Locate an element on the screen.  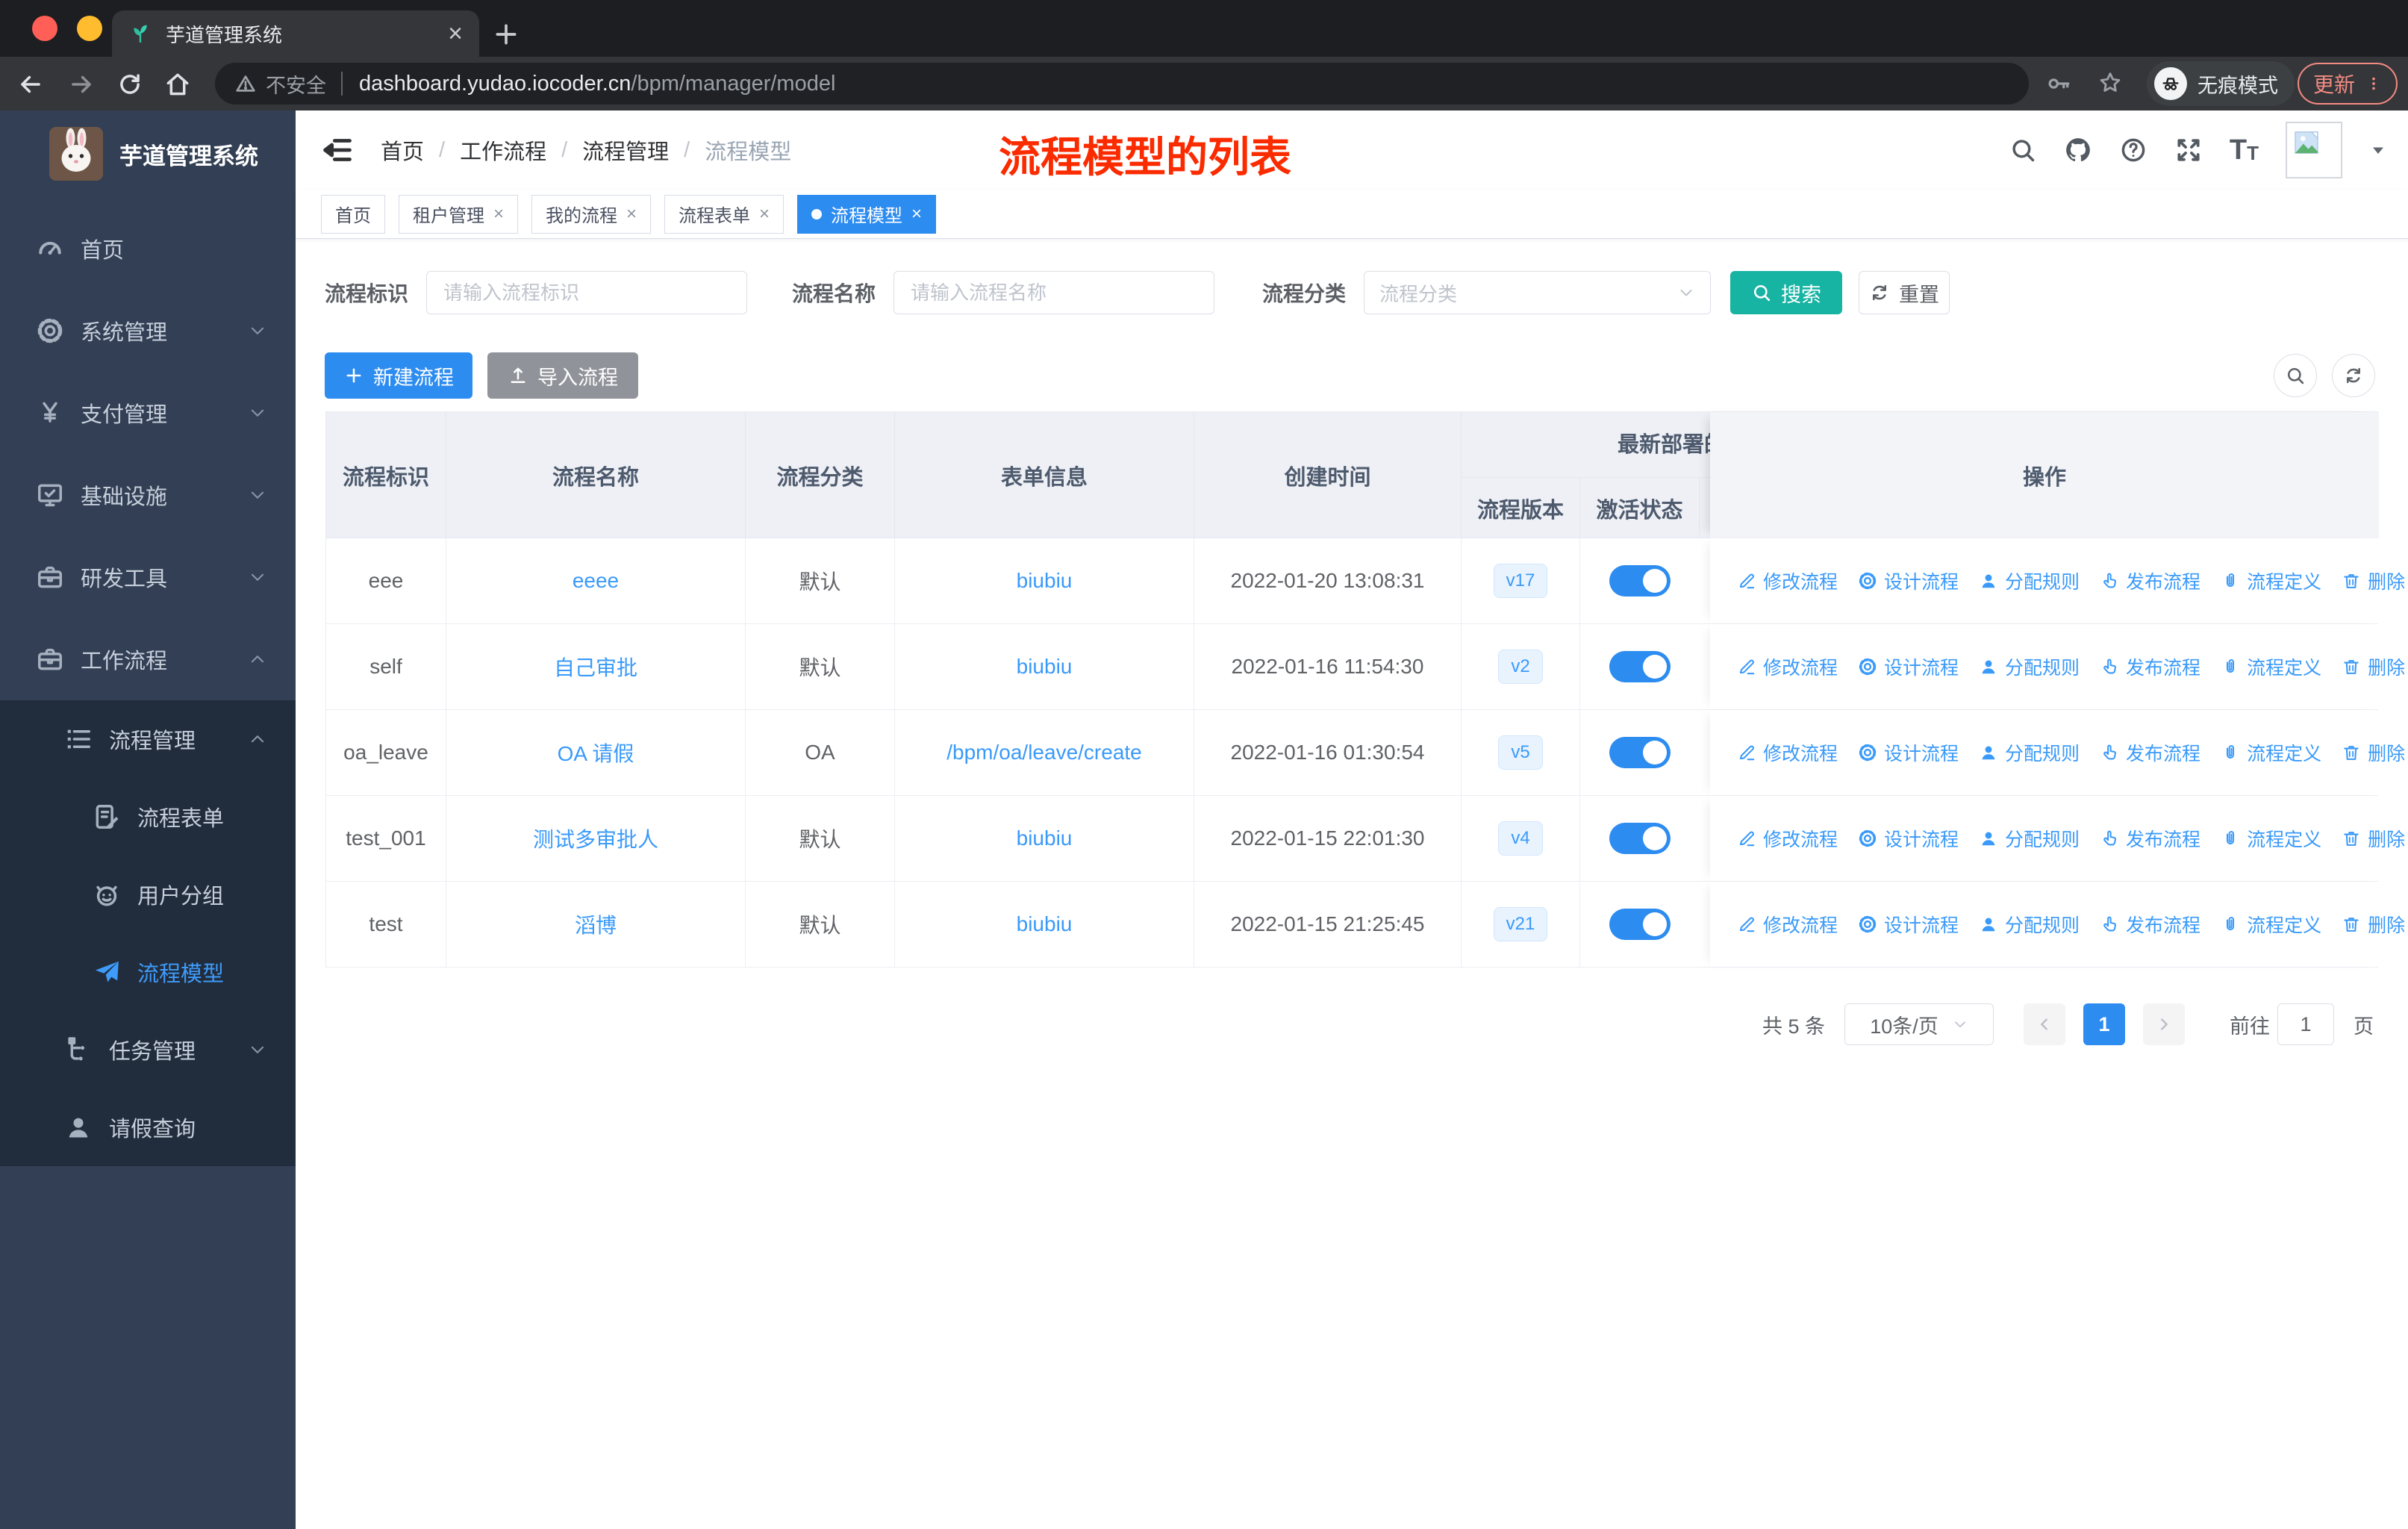
create-process-button: 新建流程 is located at coordinates (398, 375).